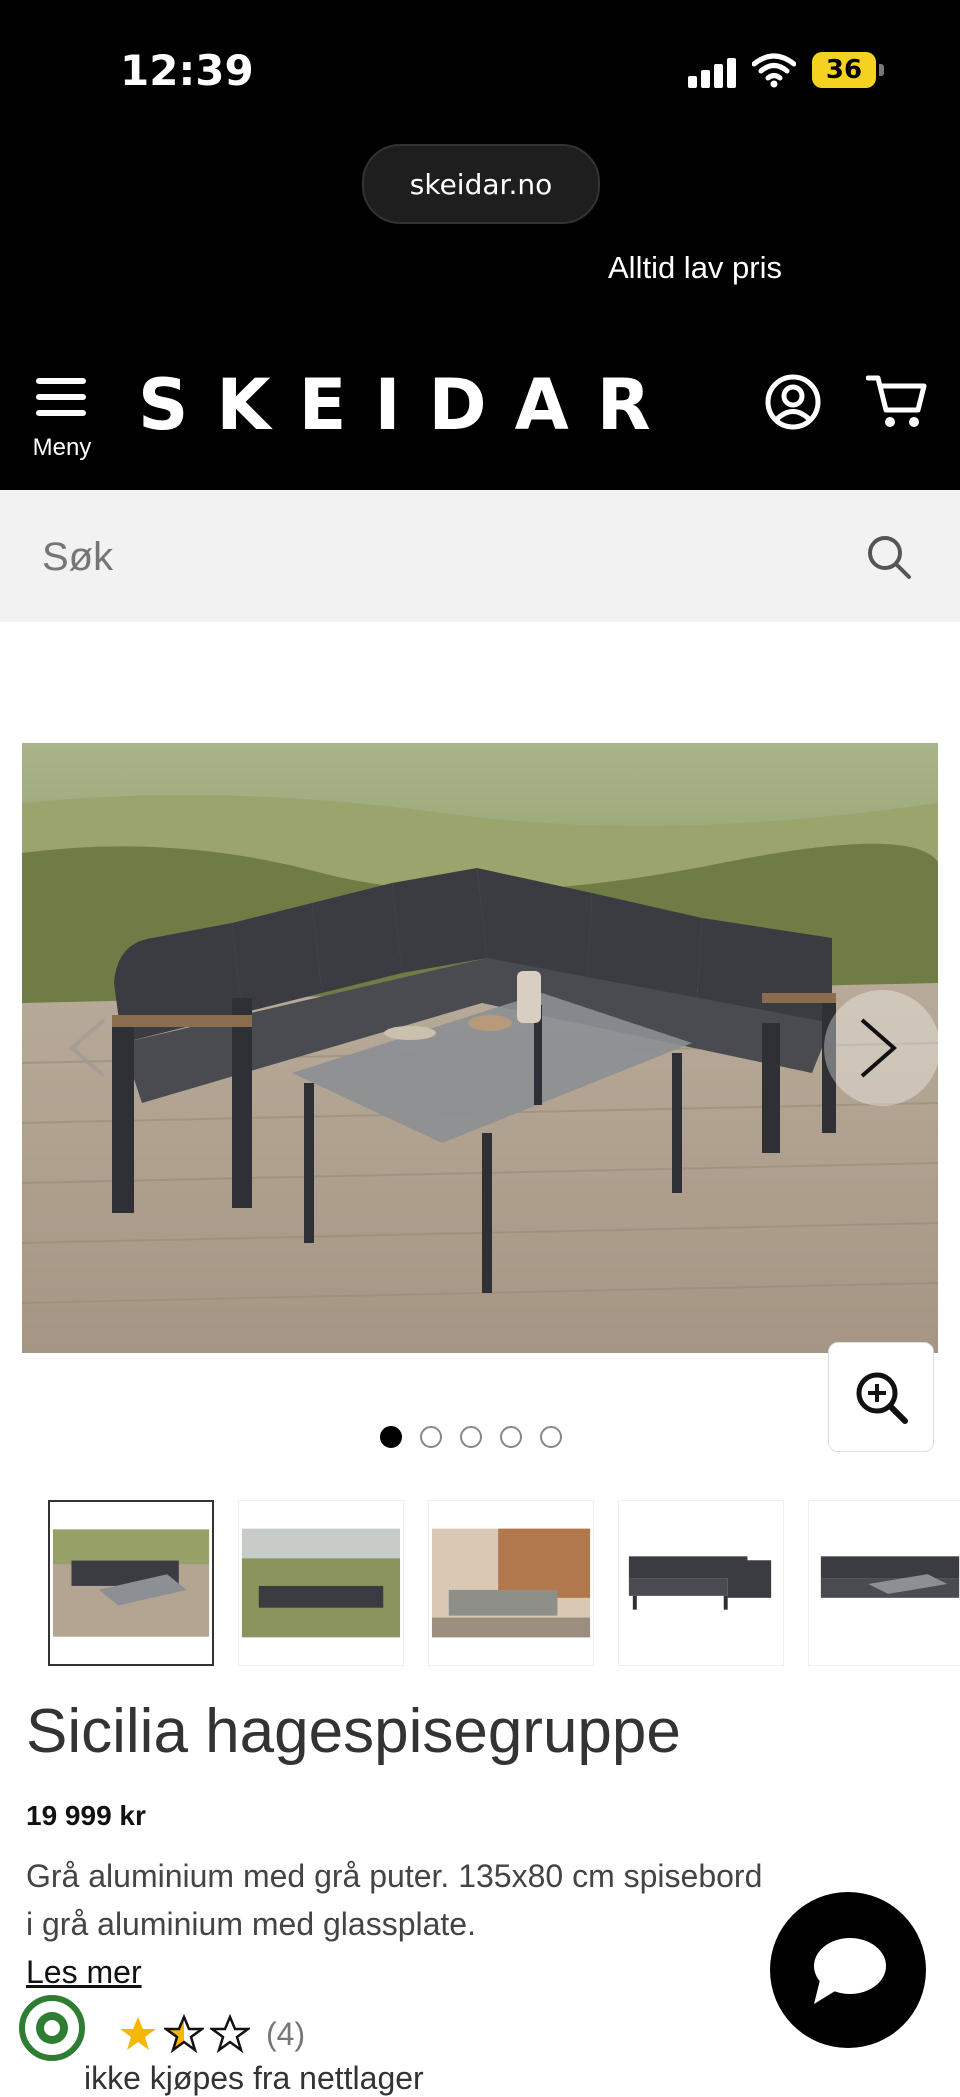 The height and width of the screenshot is (2097, 960). I want to click on zoom-button, so click(881, 1397).